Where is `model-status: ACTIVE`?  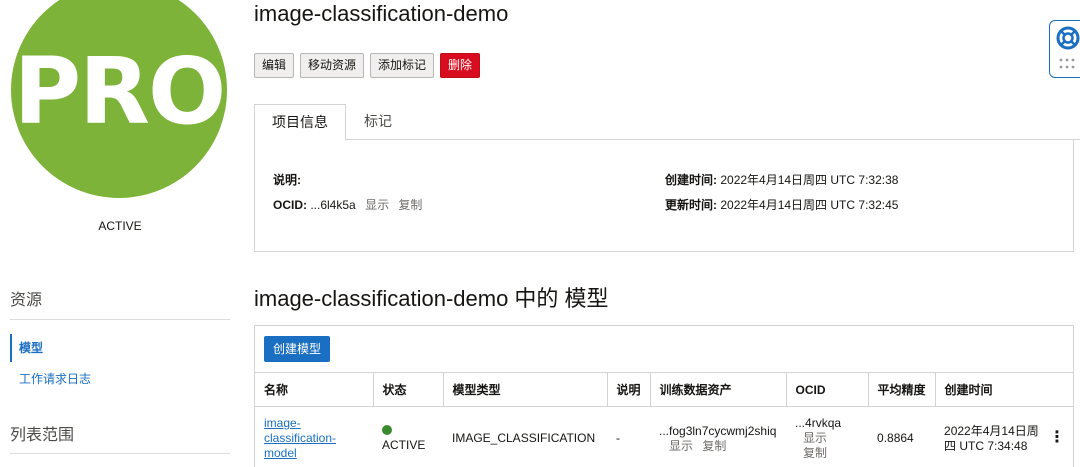
model-status: ACTIVE is located at coordinates (404, 444).